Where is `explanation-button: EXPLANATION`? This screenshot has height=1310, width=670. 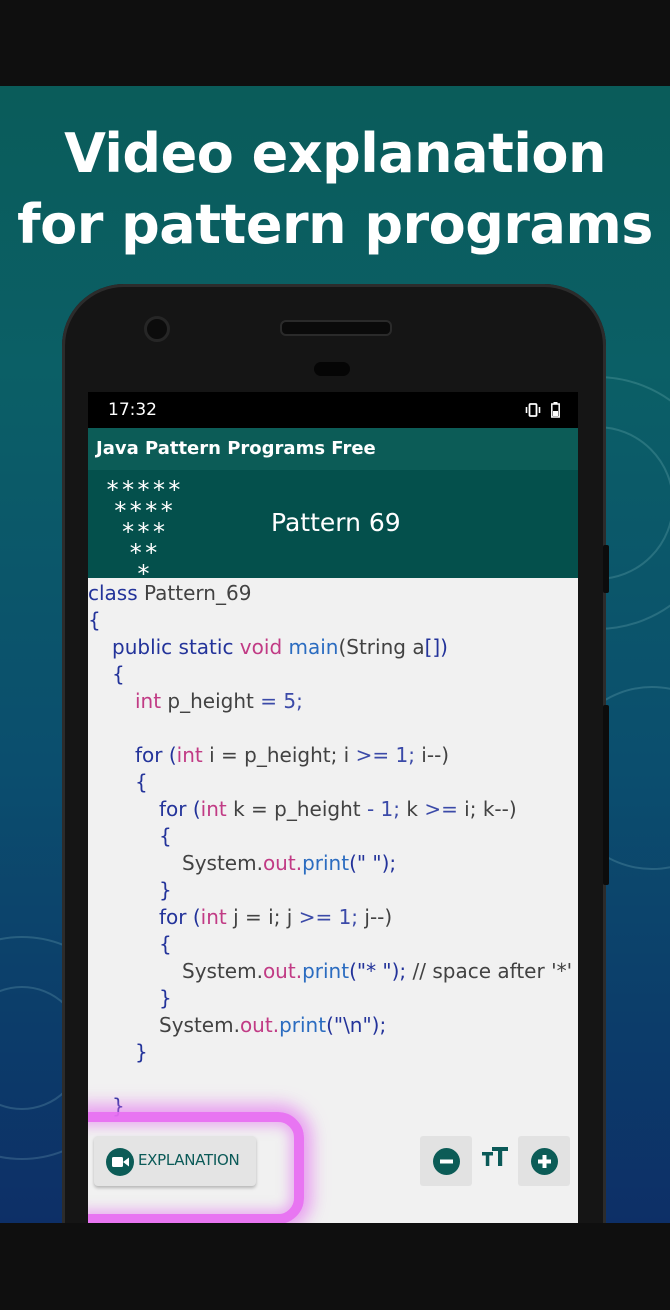 explanation-button: EXPLANATION is located at coordinates (175, 1161).